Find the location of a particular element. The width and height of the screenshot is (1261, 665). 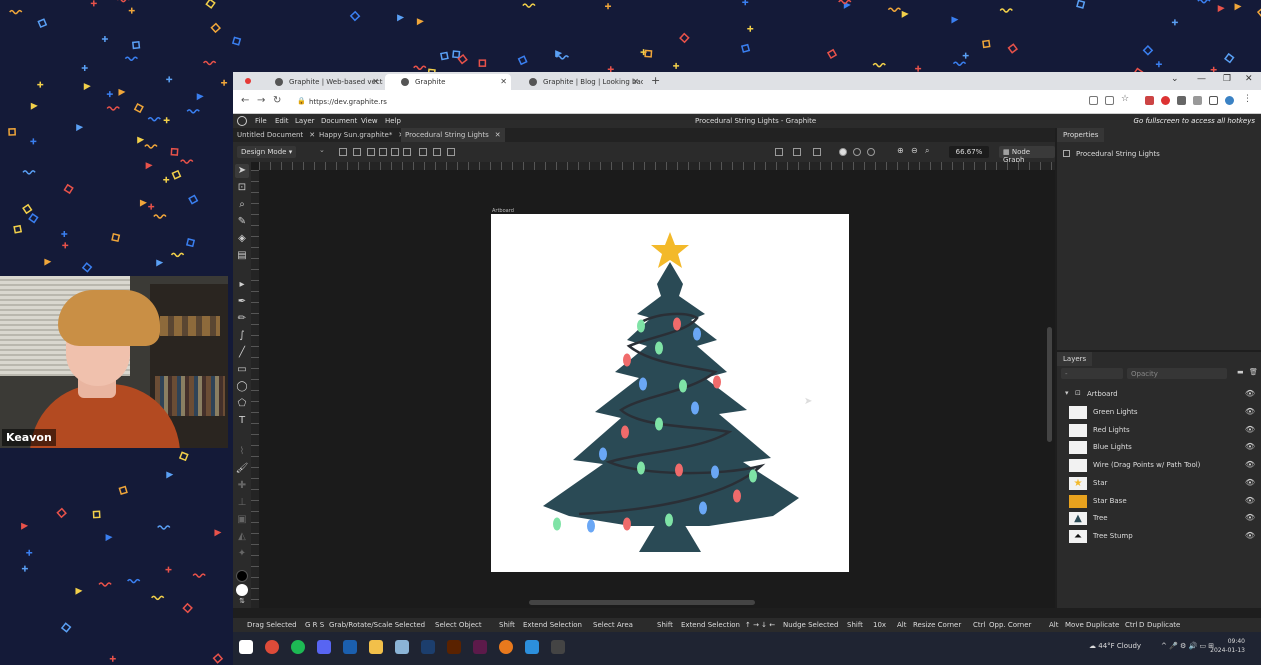

url-bar: 🔒 https://dev.graphite.rs is located at coordinates (685, 102).